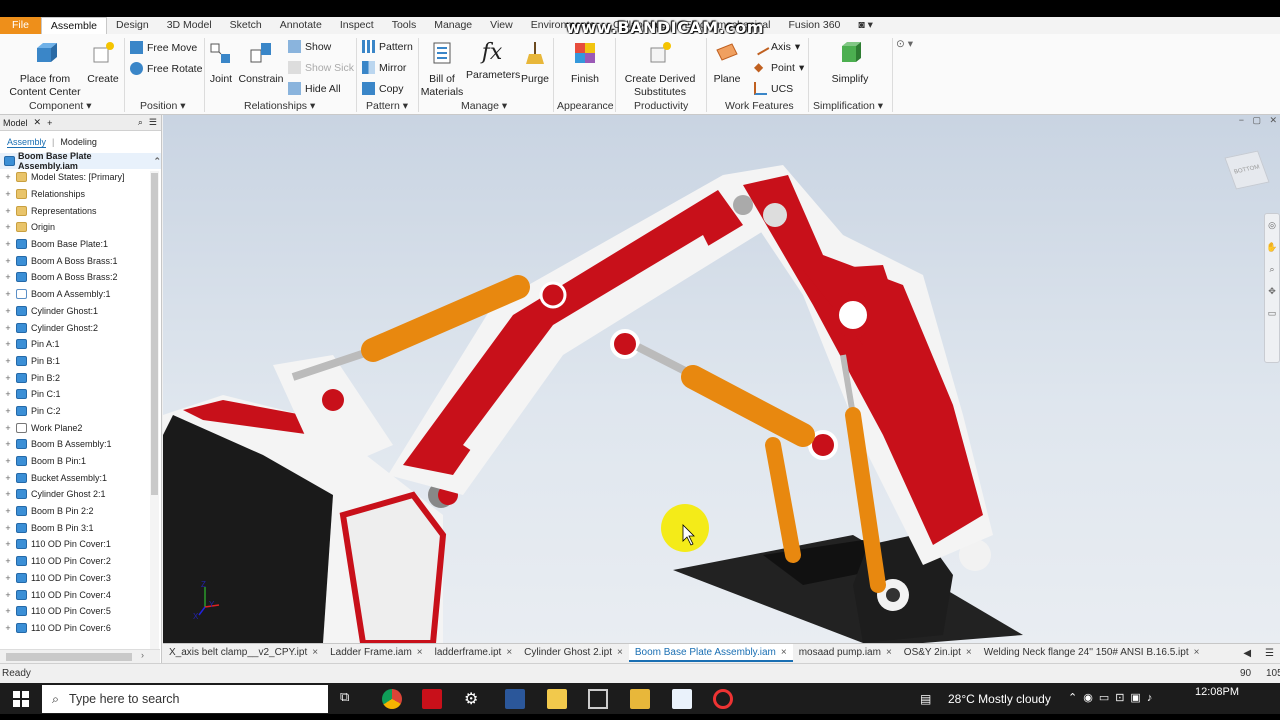  I want to click on document-tab: Ladder Frame.iam ×, so click(376, 653).